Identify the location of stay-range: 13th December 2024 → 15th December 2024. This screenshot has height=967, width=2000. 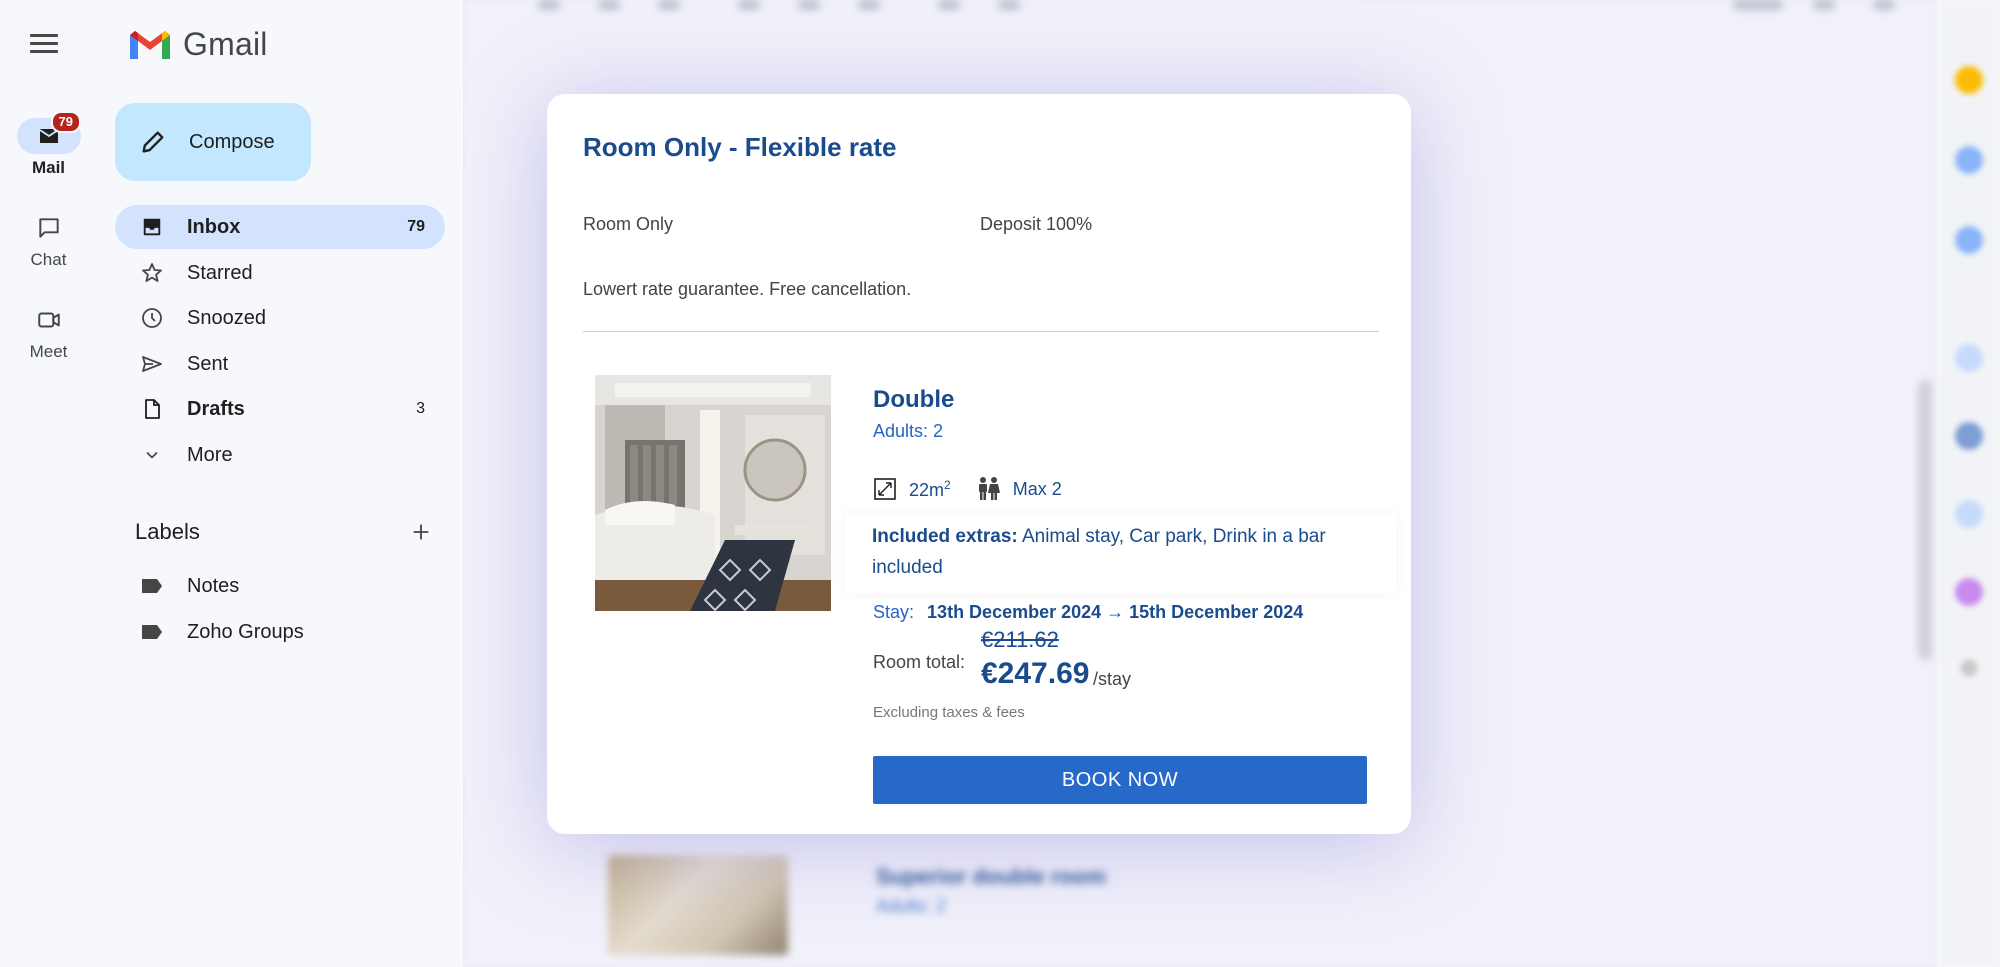
(1115, 612).